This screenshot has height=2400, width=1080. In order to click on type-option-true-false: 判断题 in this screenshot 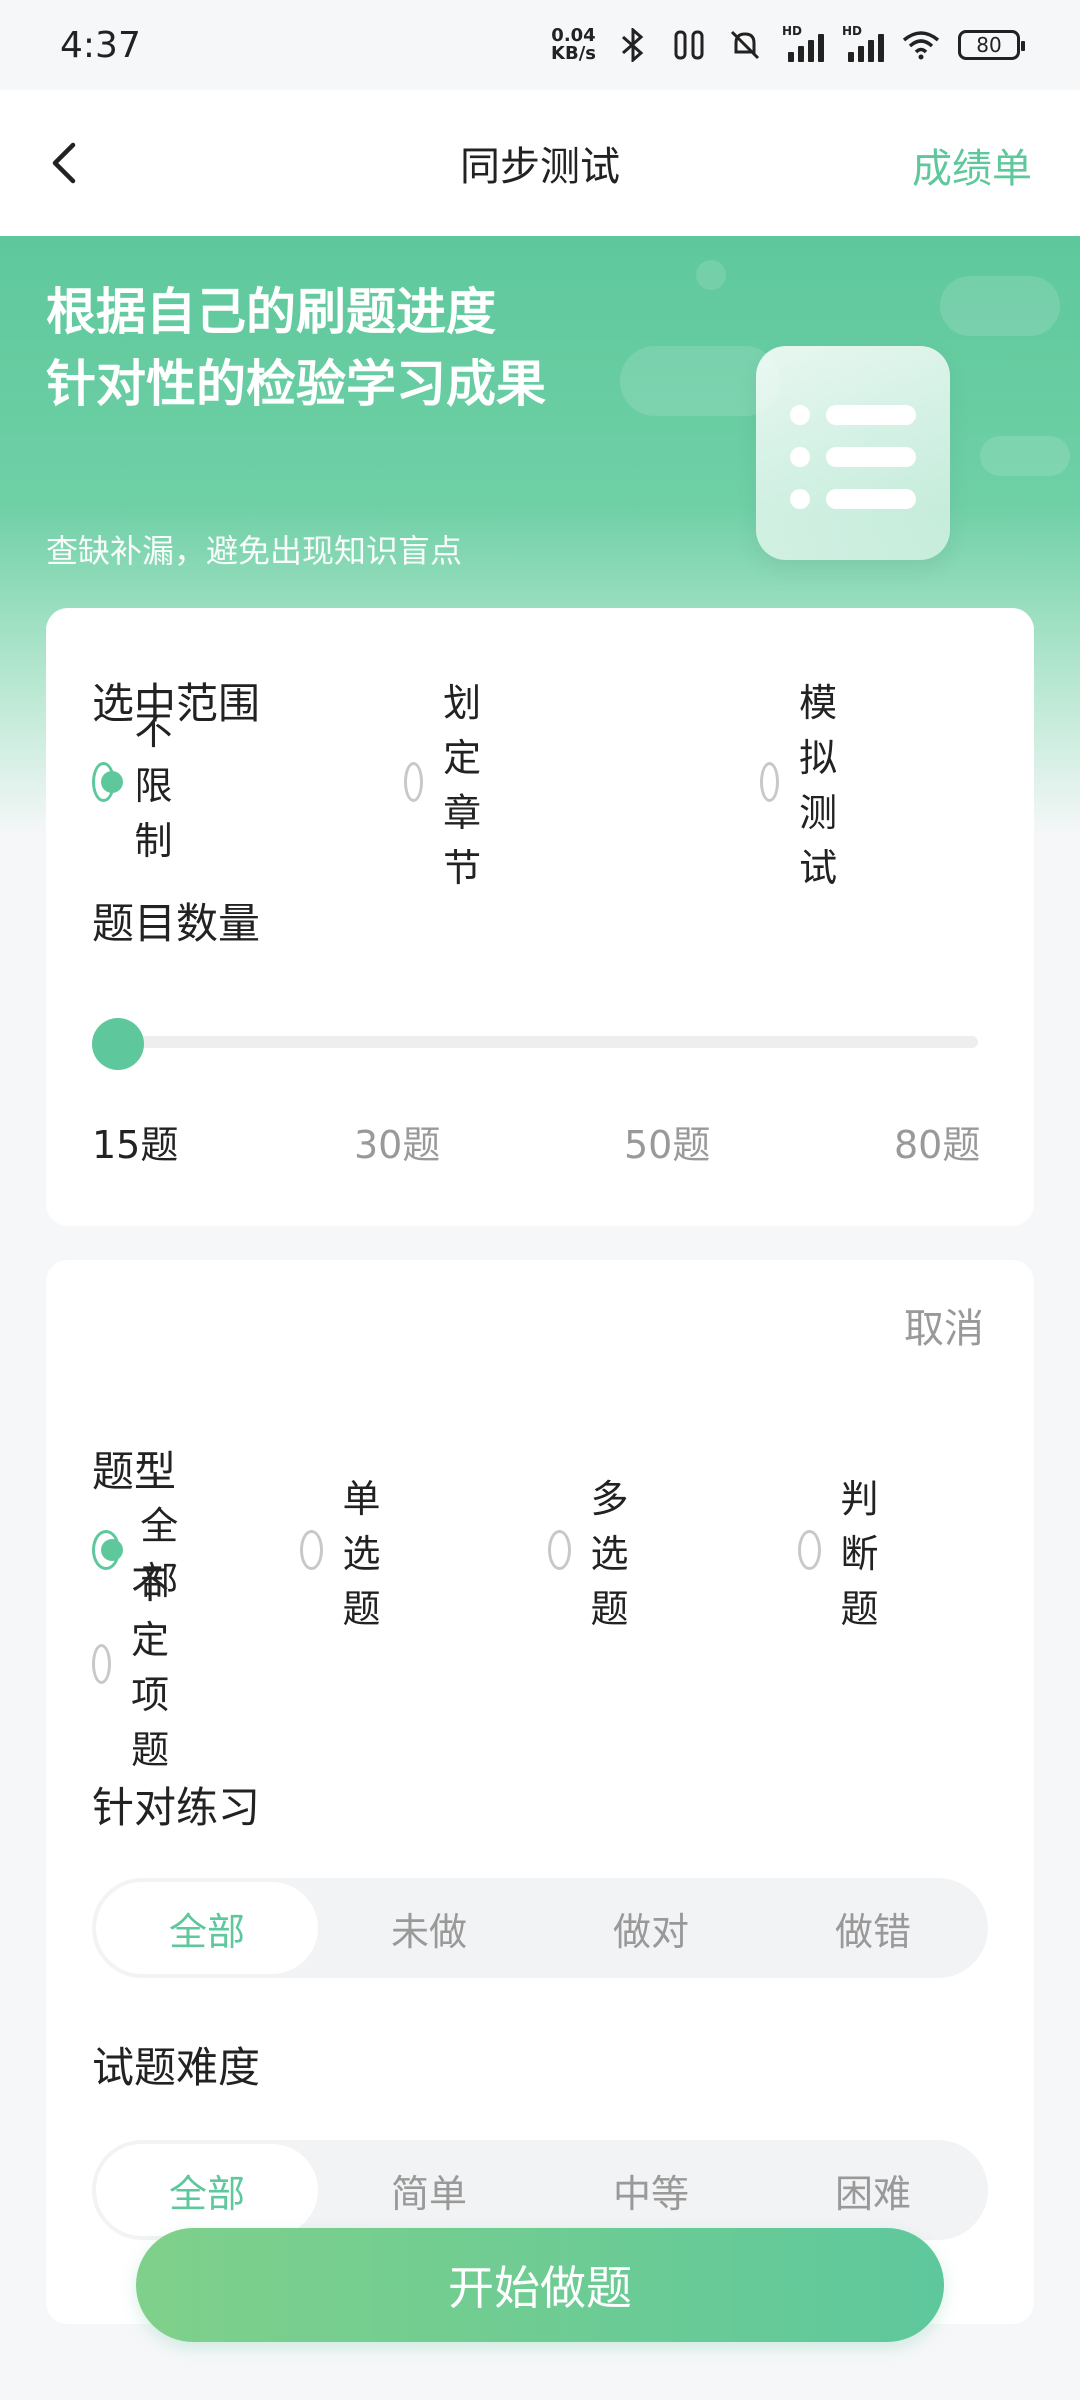, I will do `click(847, 1550)`.